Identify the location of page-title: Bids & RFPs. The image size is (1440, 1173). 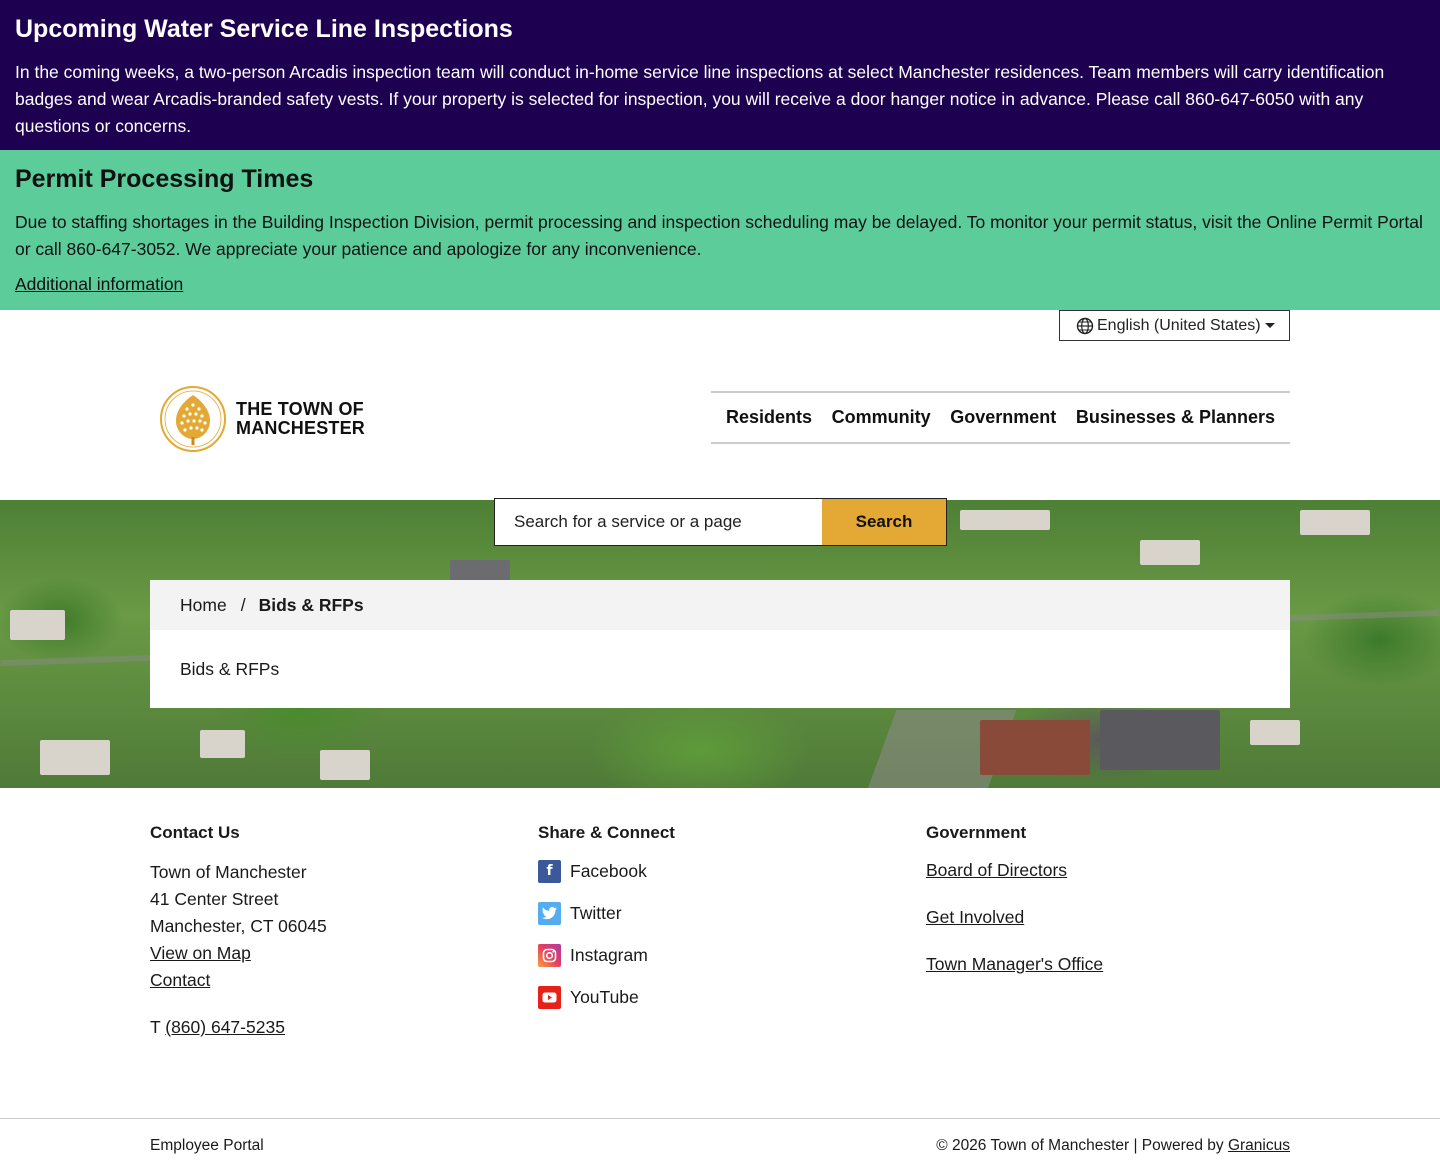
(230, 669).